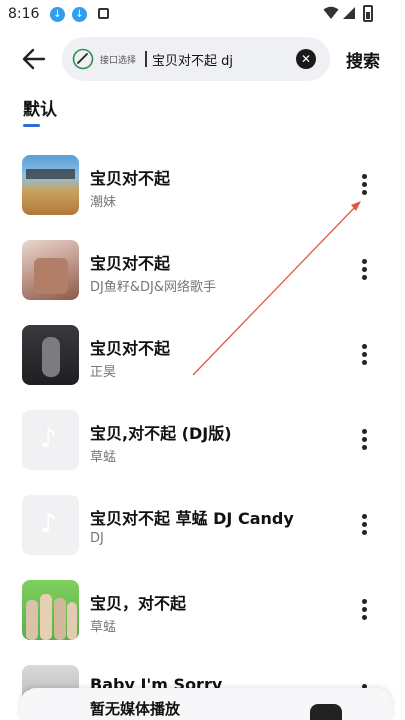 This screenshot has height=720, width=405. What do you see at coordinates (202, 185) in the screenshot?
I see `song-item: 宝贝对不起 潮妹` at bounding box center [202, 185].